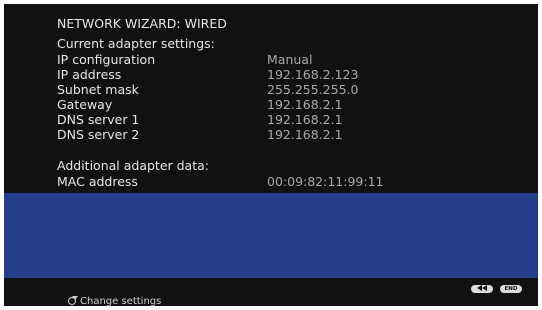 The height and width of the screenshot is (310, 542). Describe the element at coordinates (98, 134) in the screenshot. I see `setting-label: DNS server 2` at that location.